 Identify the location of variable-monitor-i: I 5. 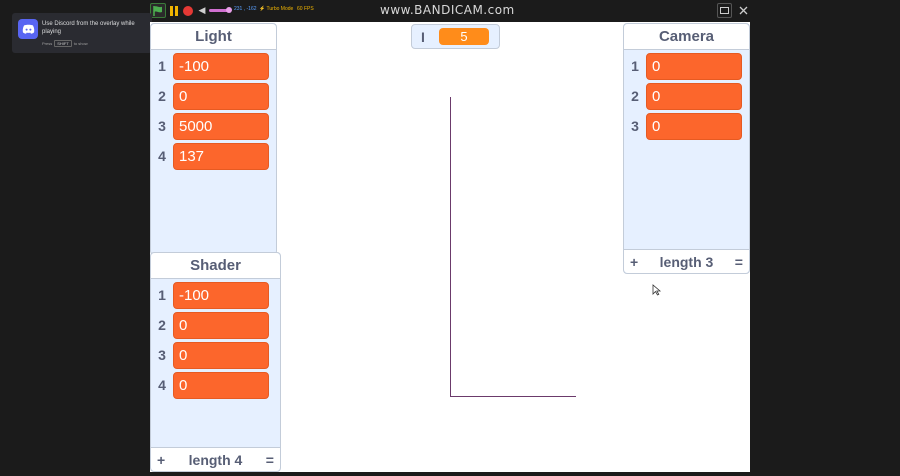
(455, 36).